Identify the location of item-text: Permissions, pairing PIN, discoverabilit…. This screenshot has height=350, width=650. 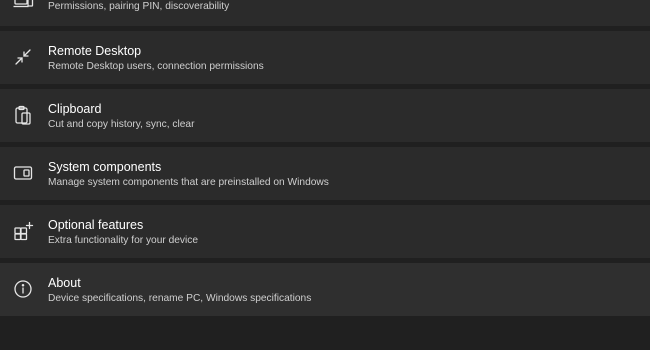
(138, 6).